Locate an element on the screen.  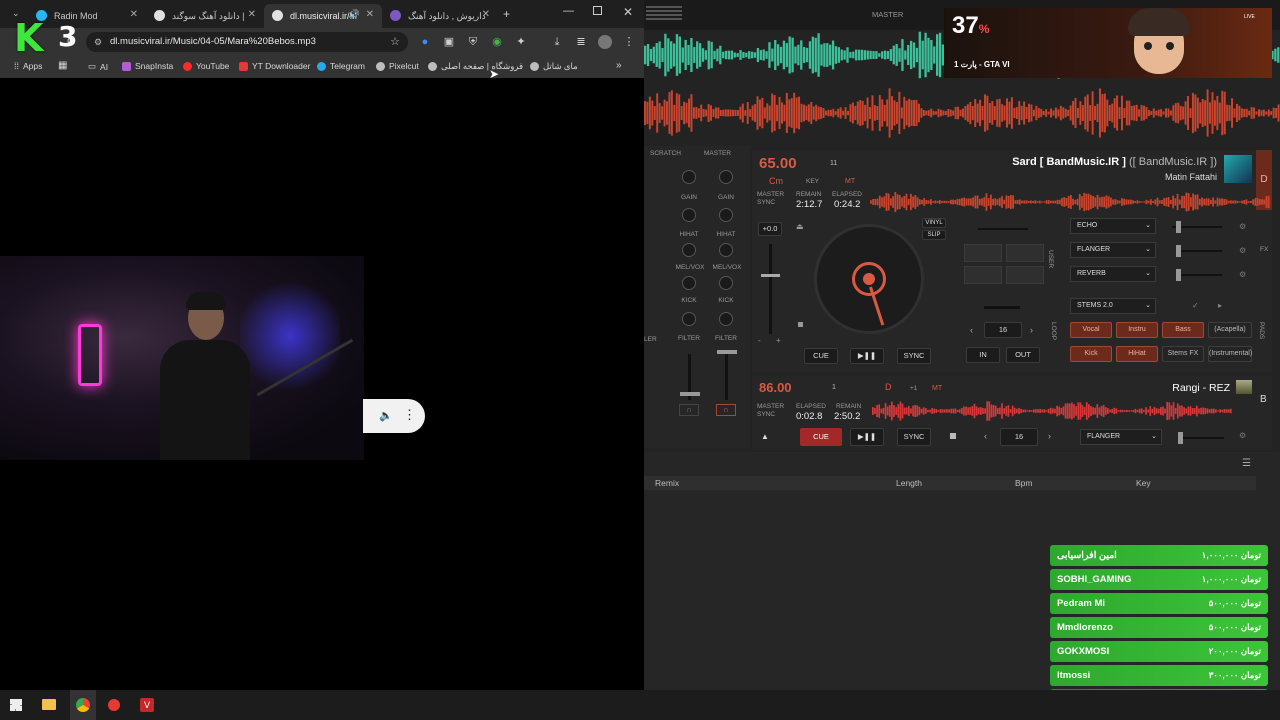
window-close-icon: ✕ is located at coordinates (628, 12).